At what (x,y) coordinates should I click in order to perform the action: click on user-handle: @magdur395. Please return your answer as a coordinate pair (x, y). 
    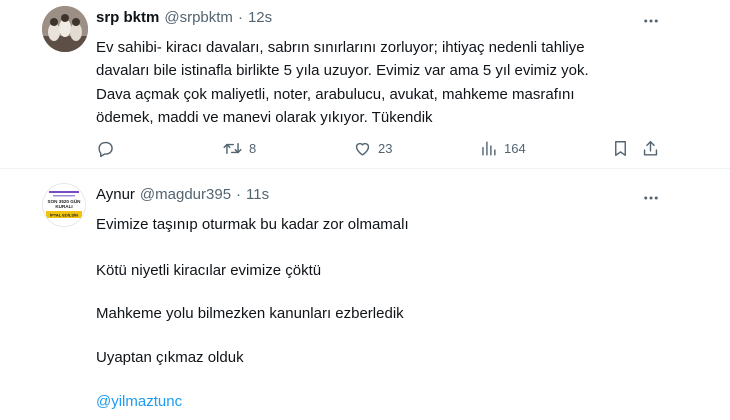
    Looking at the image, I should click on (185, 194).